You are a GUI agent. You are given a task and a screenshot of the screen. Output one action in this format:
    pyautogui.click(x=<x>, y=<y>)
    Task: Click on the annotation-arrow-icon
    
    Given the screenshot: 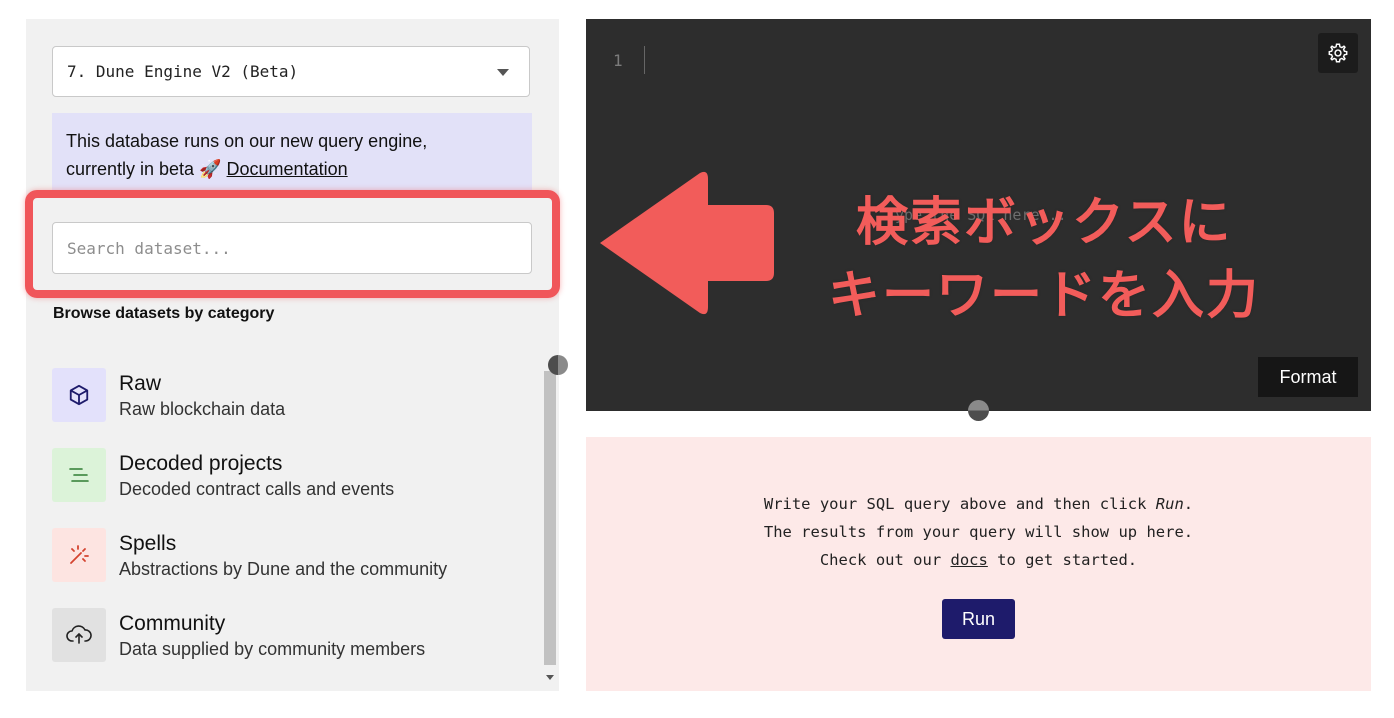 What is the action you would take?
    pyautogui.click(x=687, y=243)
    